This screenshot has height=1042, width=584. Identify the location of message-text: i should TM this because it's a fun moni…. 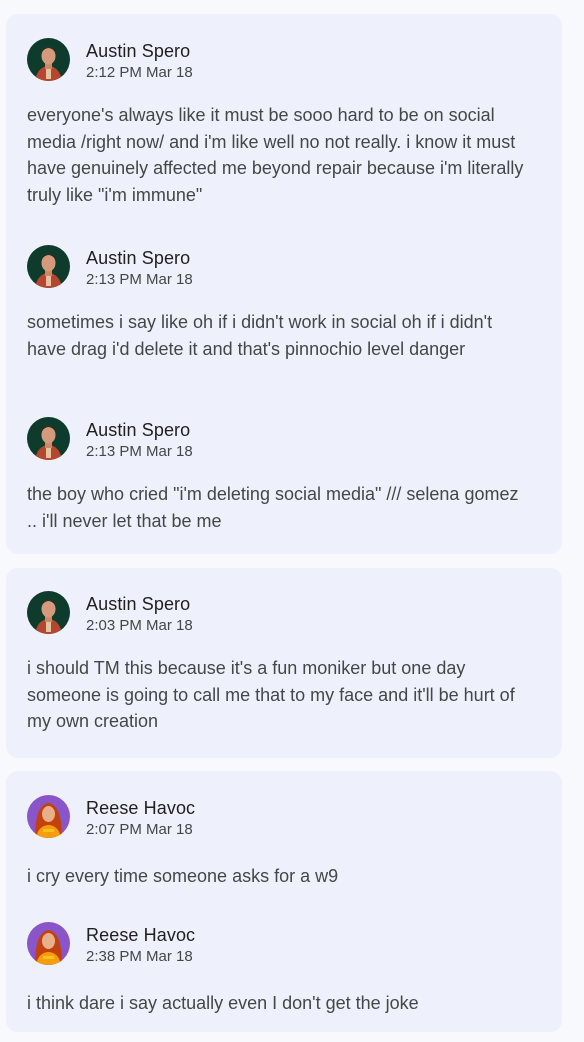
(271, 694).